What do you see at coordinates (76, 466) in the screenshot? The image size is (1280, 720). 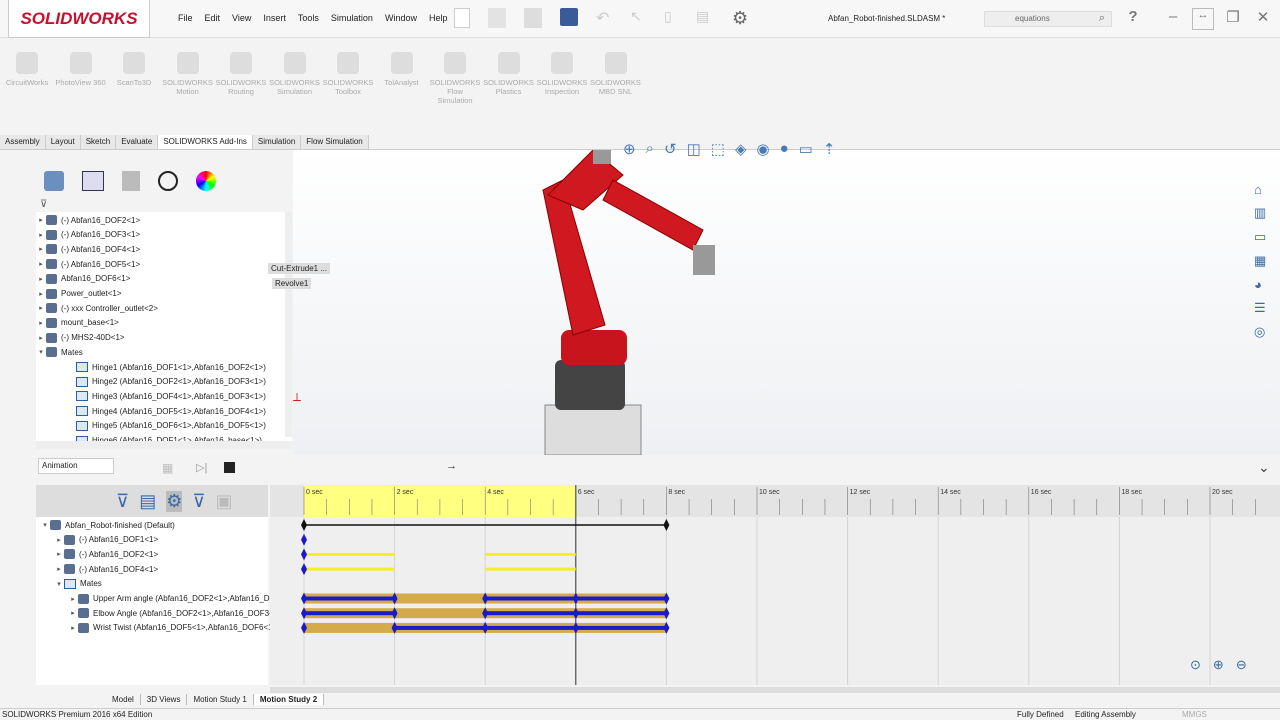 I see `study-type-select: Animation` at bounding box center [76, 466].